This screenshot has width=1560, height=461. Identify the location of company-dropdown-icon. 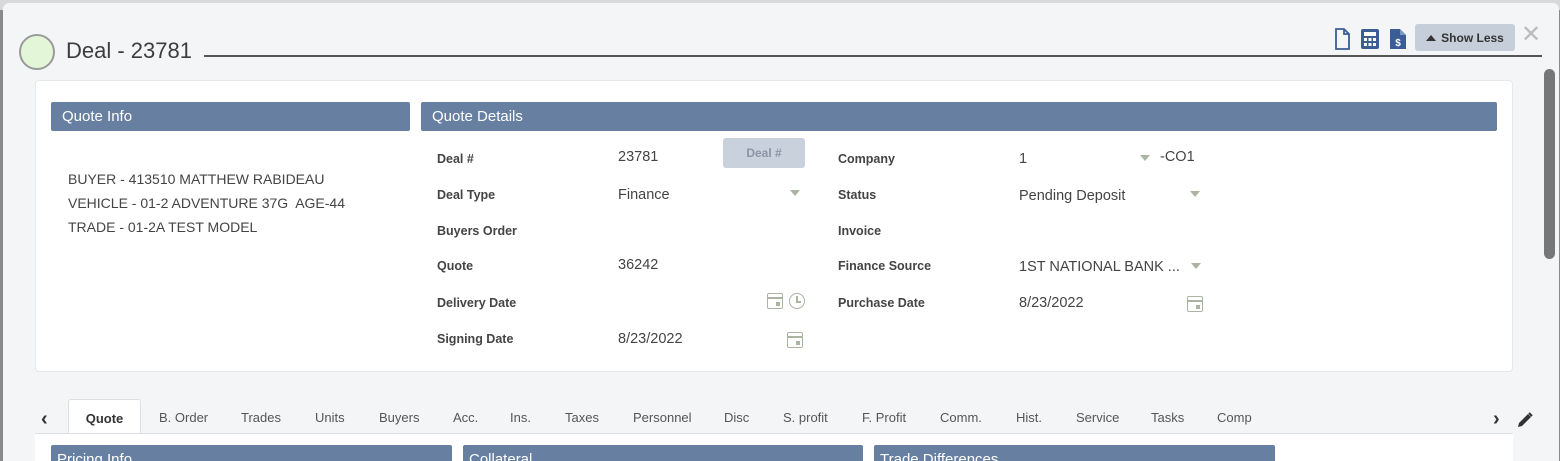
(1145, 158).